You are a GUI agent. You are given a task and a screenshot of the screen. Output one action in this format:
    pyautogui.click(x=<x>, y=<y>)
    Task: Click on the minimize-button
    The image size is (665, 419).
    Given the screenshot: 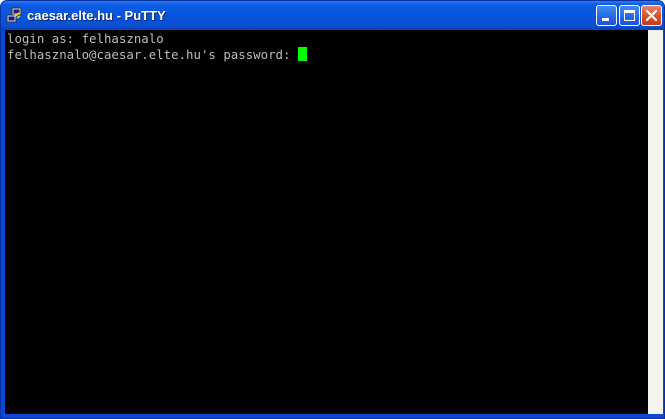 What is the action you would take?
    pyautogui.click(x=606, y=15)
    